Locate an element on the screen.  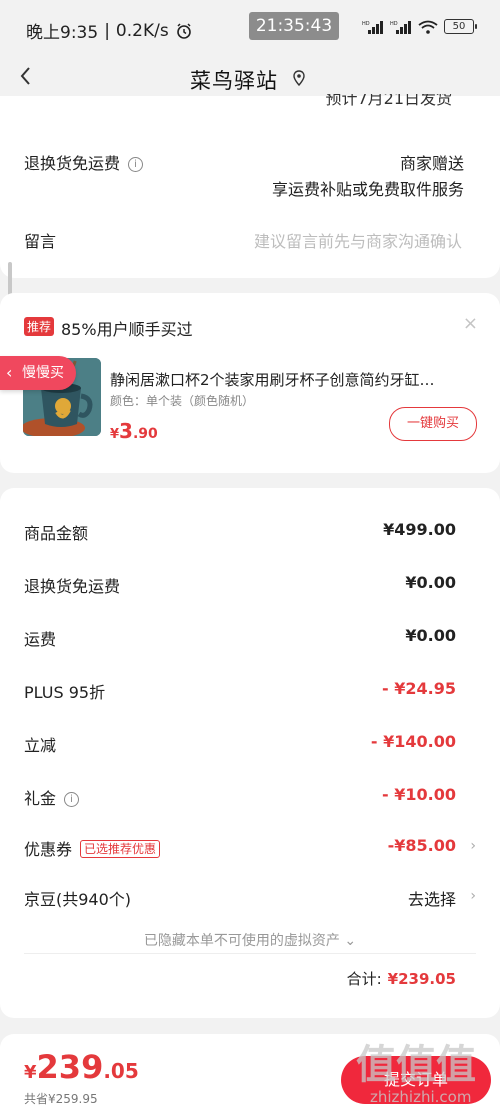
alarm-icon is located at coordinates (183, 30).